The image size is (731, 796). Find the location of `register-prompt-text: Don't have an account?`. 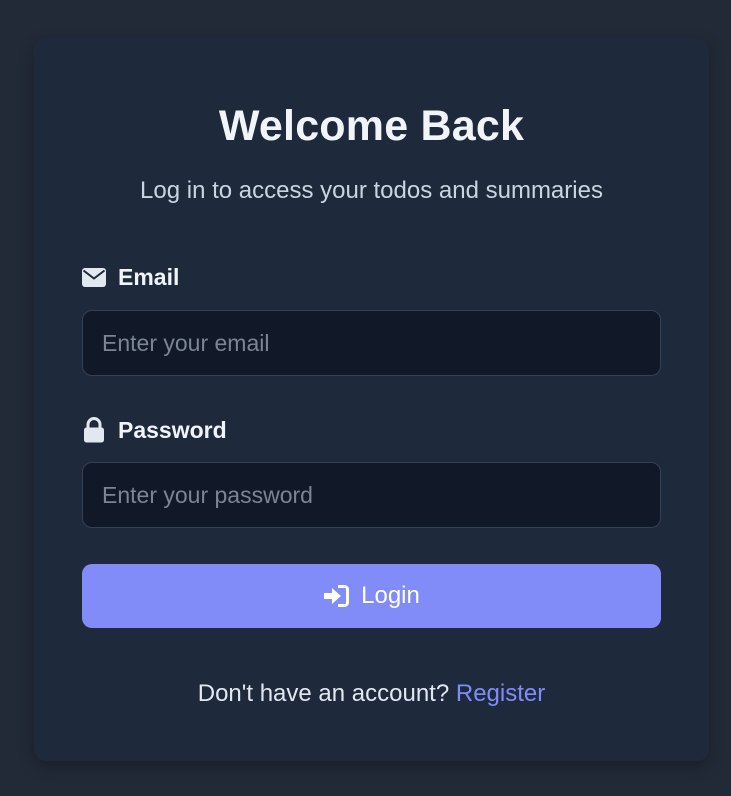

register-prompt-text: Don't have an account? is located at coordinates (323, 693).